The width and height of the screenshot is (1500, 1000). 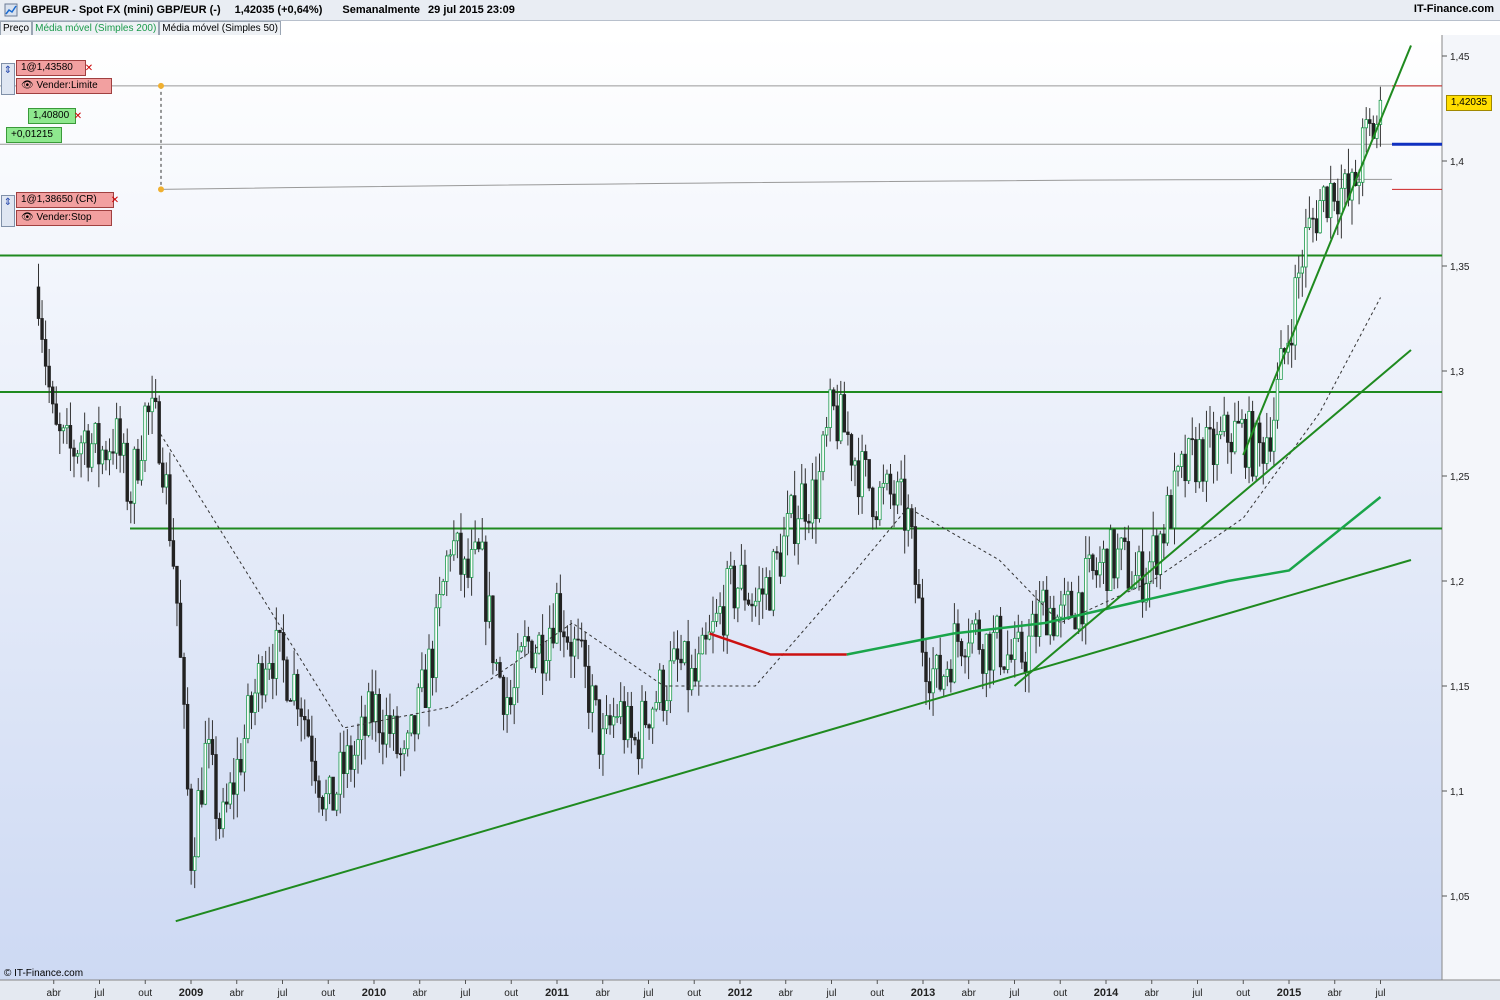 What do you see at coordinates (374, 993) in the screenshot?
I see `x-tick-label: 2010` at bounding box center [374, 993].